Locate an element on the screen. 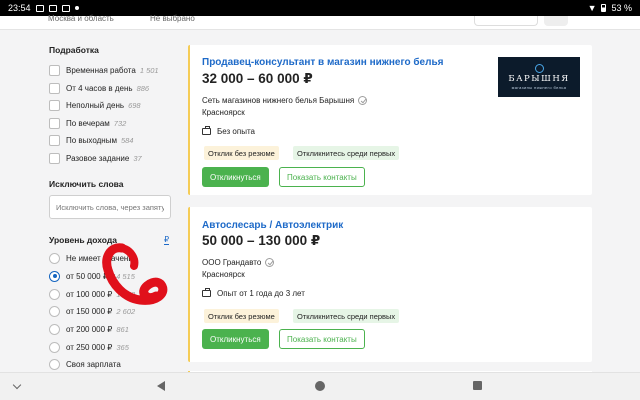 Image resolution: width=640 pixels, height=400 pixels. experience-text: Опыт от 1 года до 3 лет is located at coordinates (261, 293).